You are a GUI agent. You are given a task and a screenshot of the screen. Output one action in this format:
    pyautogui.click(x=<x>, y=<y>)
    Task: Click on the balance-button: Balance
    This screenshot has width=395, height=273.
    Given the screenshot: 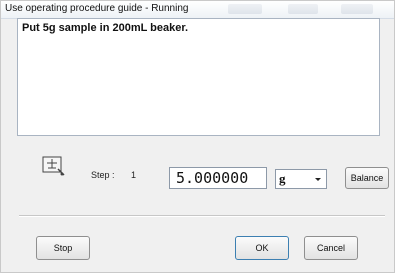 What is the action you would take?
    pyautogui.click(x=367, y=178)
    